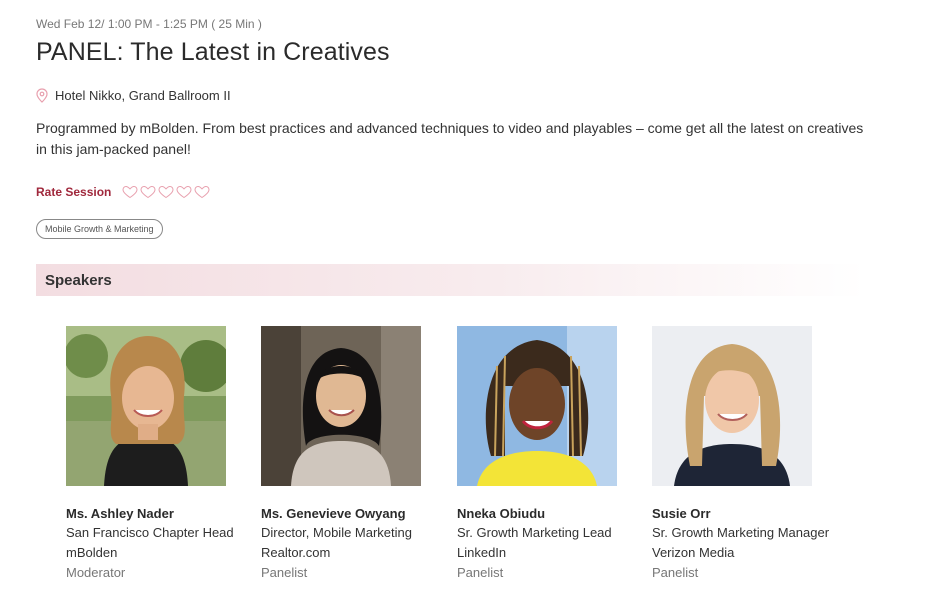 Image resolution: width=927 pixels, height=608 pixels. I want to click on session-title: PANEL: The Latest in Creatives, so click(213, 52).